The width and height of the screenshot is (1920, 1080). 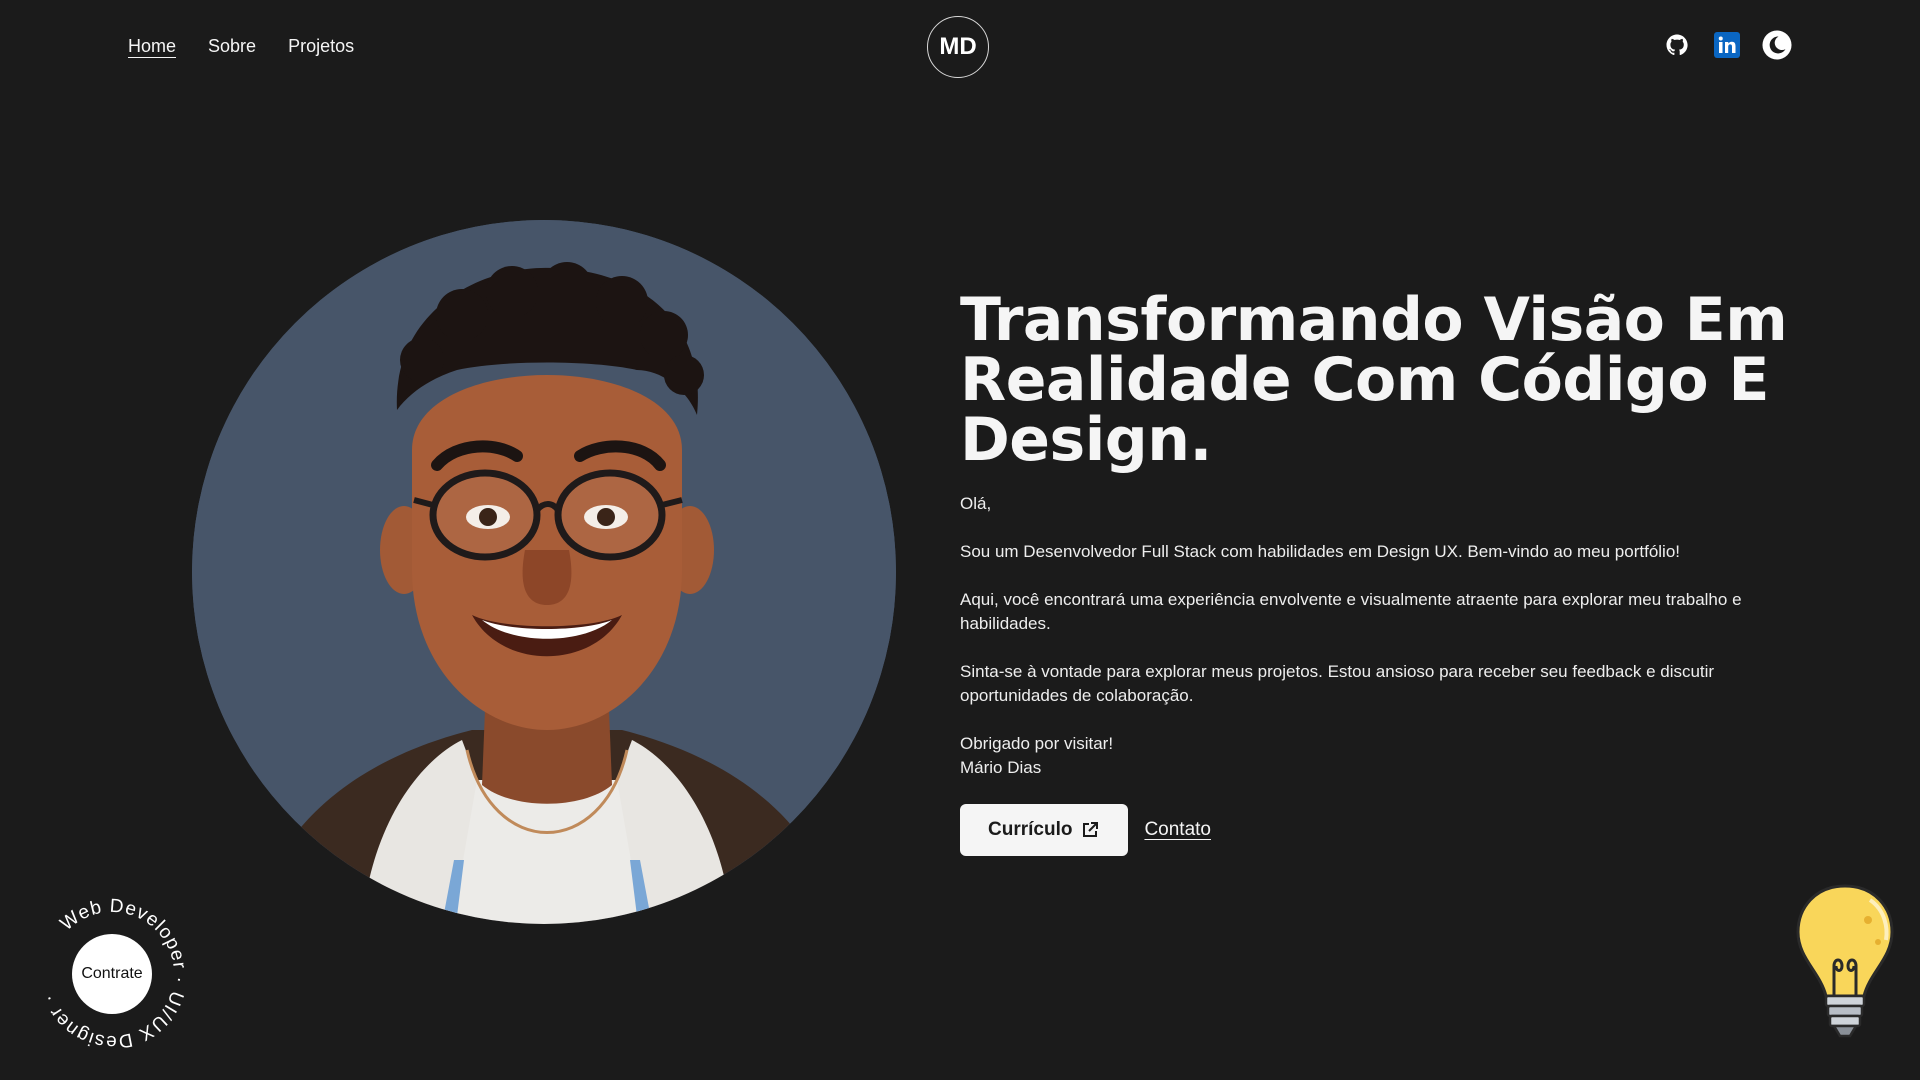 What do you see at coordinates (321, 46) in the screenshot?
I see `nav-link-projetos: Projetos` at bounding box center [321, 46].